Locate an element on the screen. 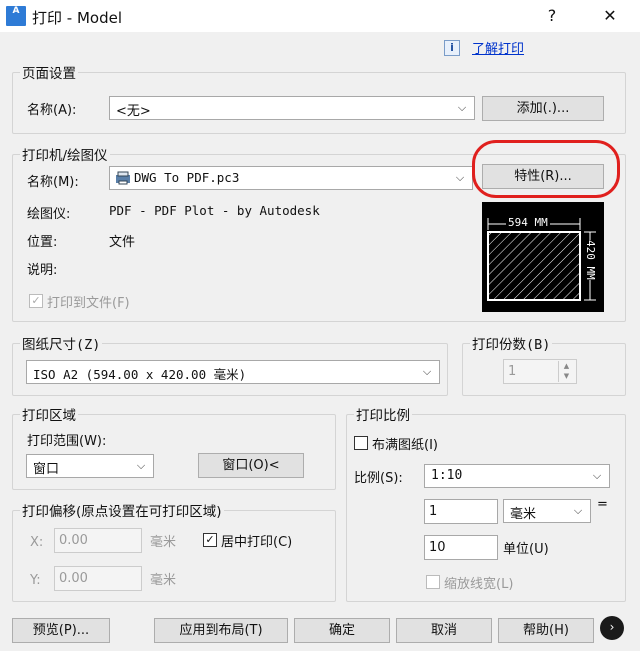  scale-unit2-label: 单位(U) is located at coordinates (526, 549).